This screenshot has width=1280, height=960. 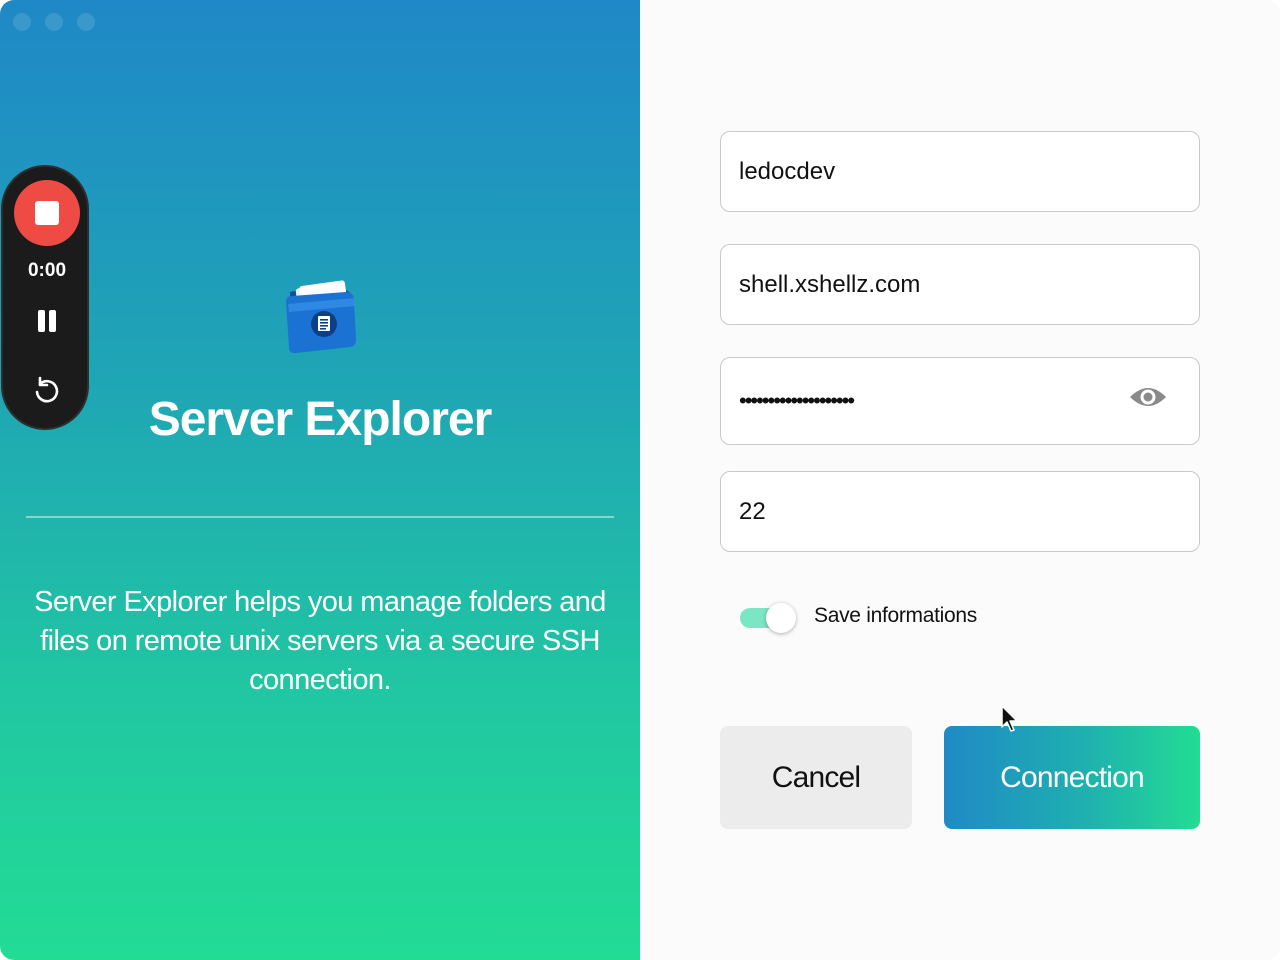 I want to click on password-input, so click(x=929, y=401).